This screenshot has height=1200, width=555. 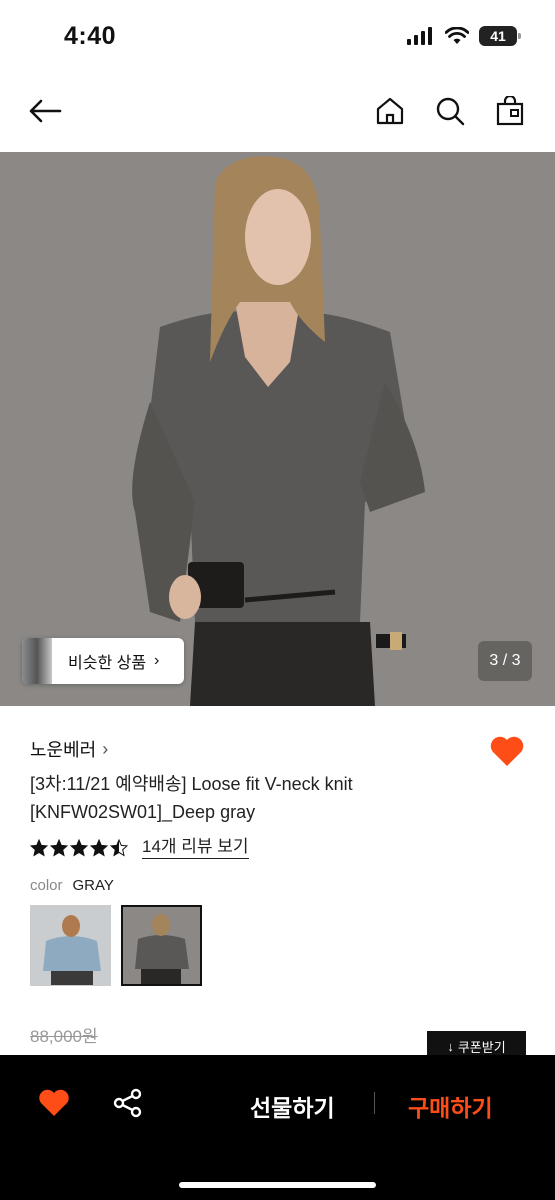 I want to click on swatch-gray-selected, so click(x=161, y=945).